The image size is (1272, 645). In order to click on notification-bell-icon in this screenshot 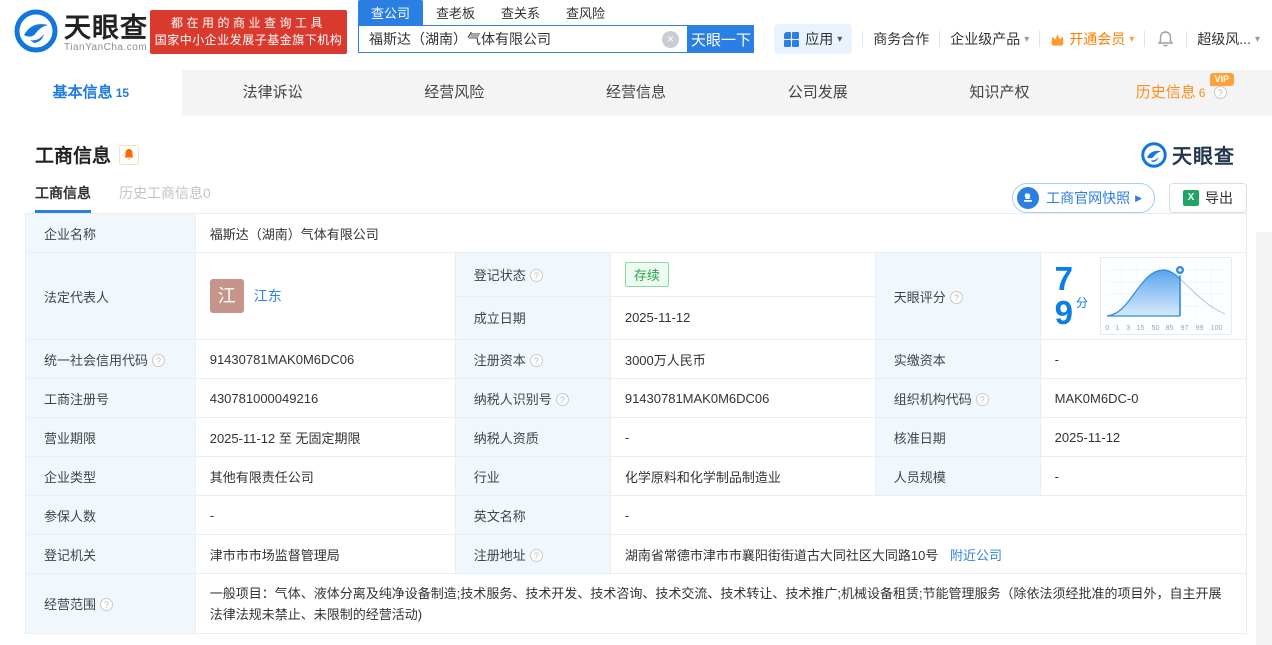, I will do `click(1165, 39)`.